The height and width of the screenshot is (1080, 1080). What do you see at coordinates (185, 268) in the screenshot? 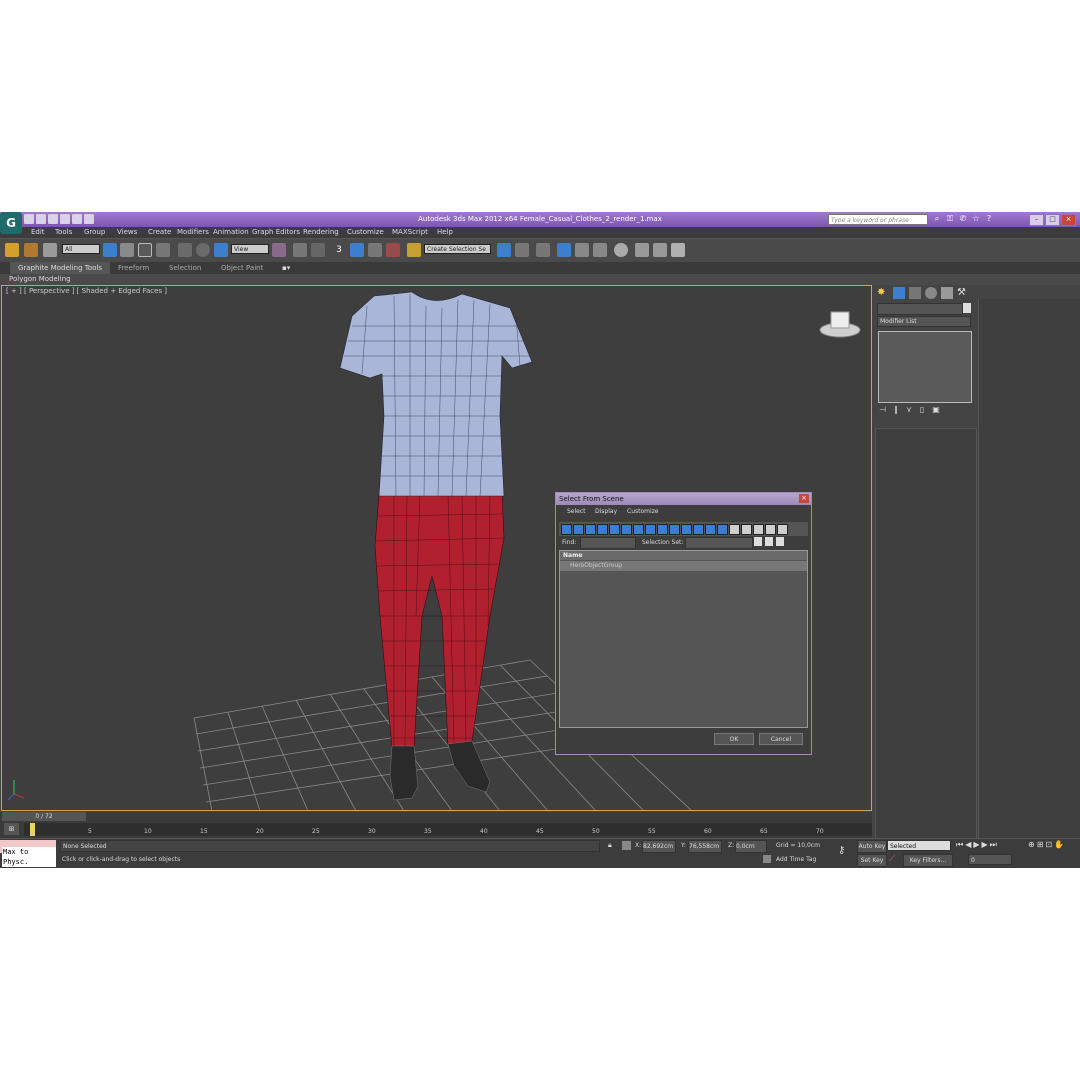
I see `tab-selection: Selection` at bounding box center [185, 268].